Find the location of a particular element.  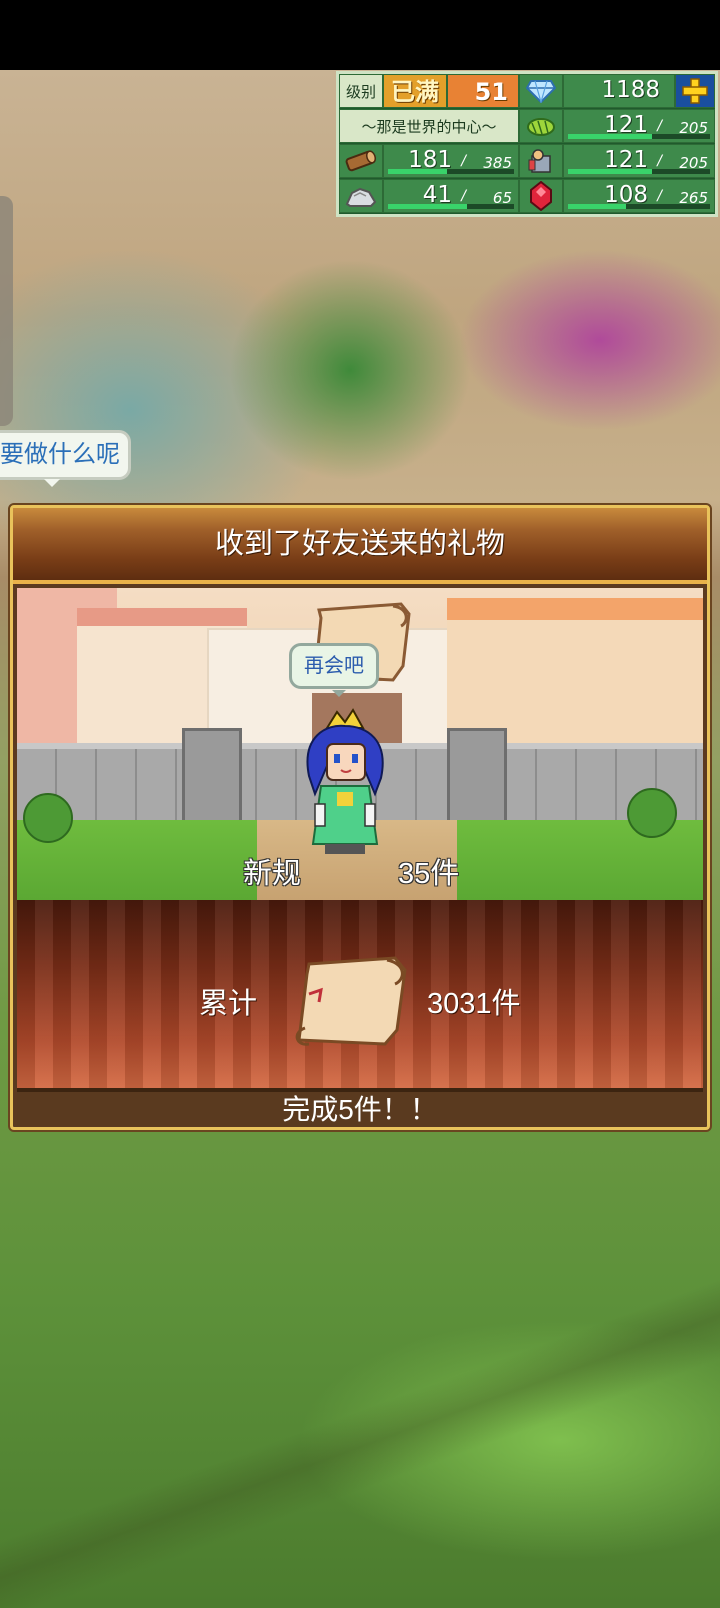

staff-slash: / is located at coordinates (659, 161).